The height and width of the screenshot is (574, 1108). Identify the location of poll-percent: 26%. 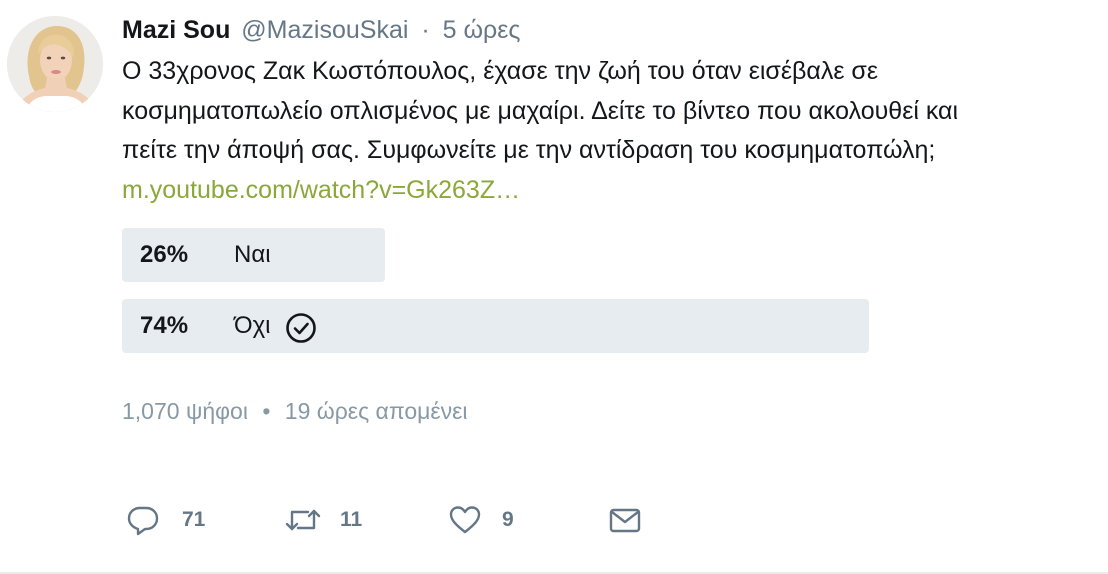
(164, 254).